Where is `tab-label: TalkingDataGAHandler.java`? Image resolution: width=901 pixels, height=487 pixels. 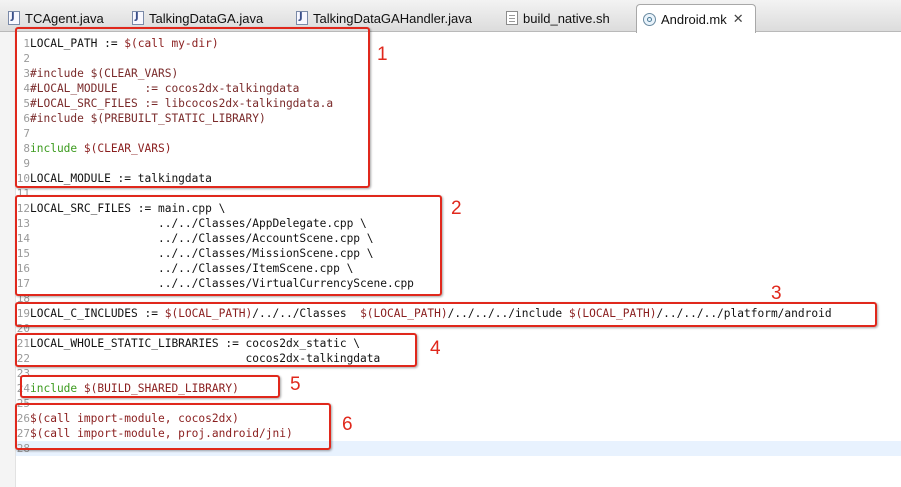 tab-label: TalkingDataGAHandler.java is located at coordinates (392, 18).